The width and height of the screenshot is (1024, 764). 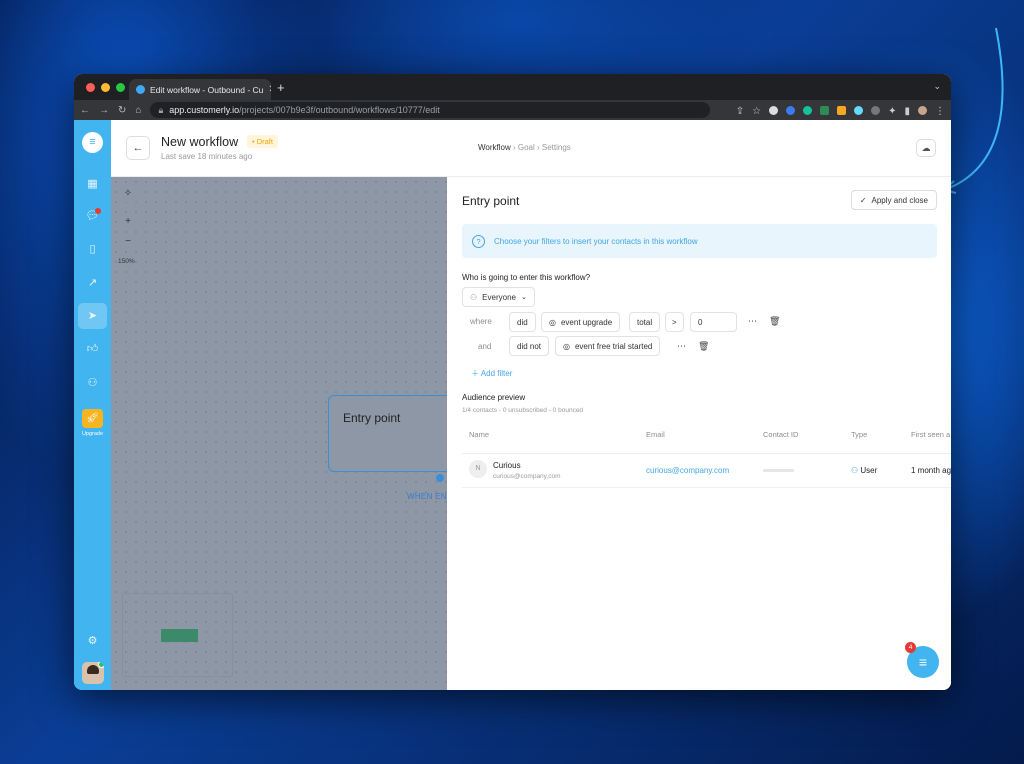 I want to click on add-filter-button: ＋ Add filter, so click(x=491, y=373).